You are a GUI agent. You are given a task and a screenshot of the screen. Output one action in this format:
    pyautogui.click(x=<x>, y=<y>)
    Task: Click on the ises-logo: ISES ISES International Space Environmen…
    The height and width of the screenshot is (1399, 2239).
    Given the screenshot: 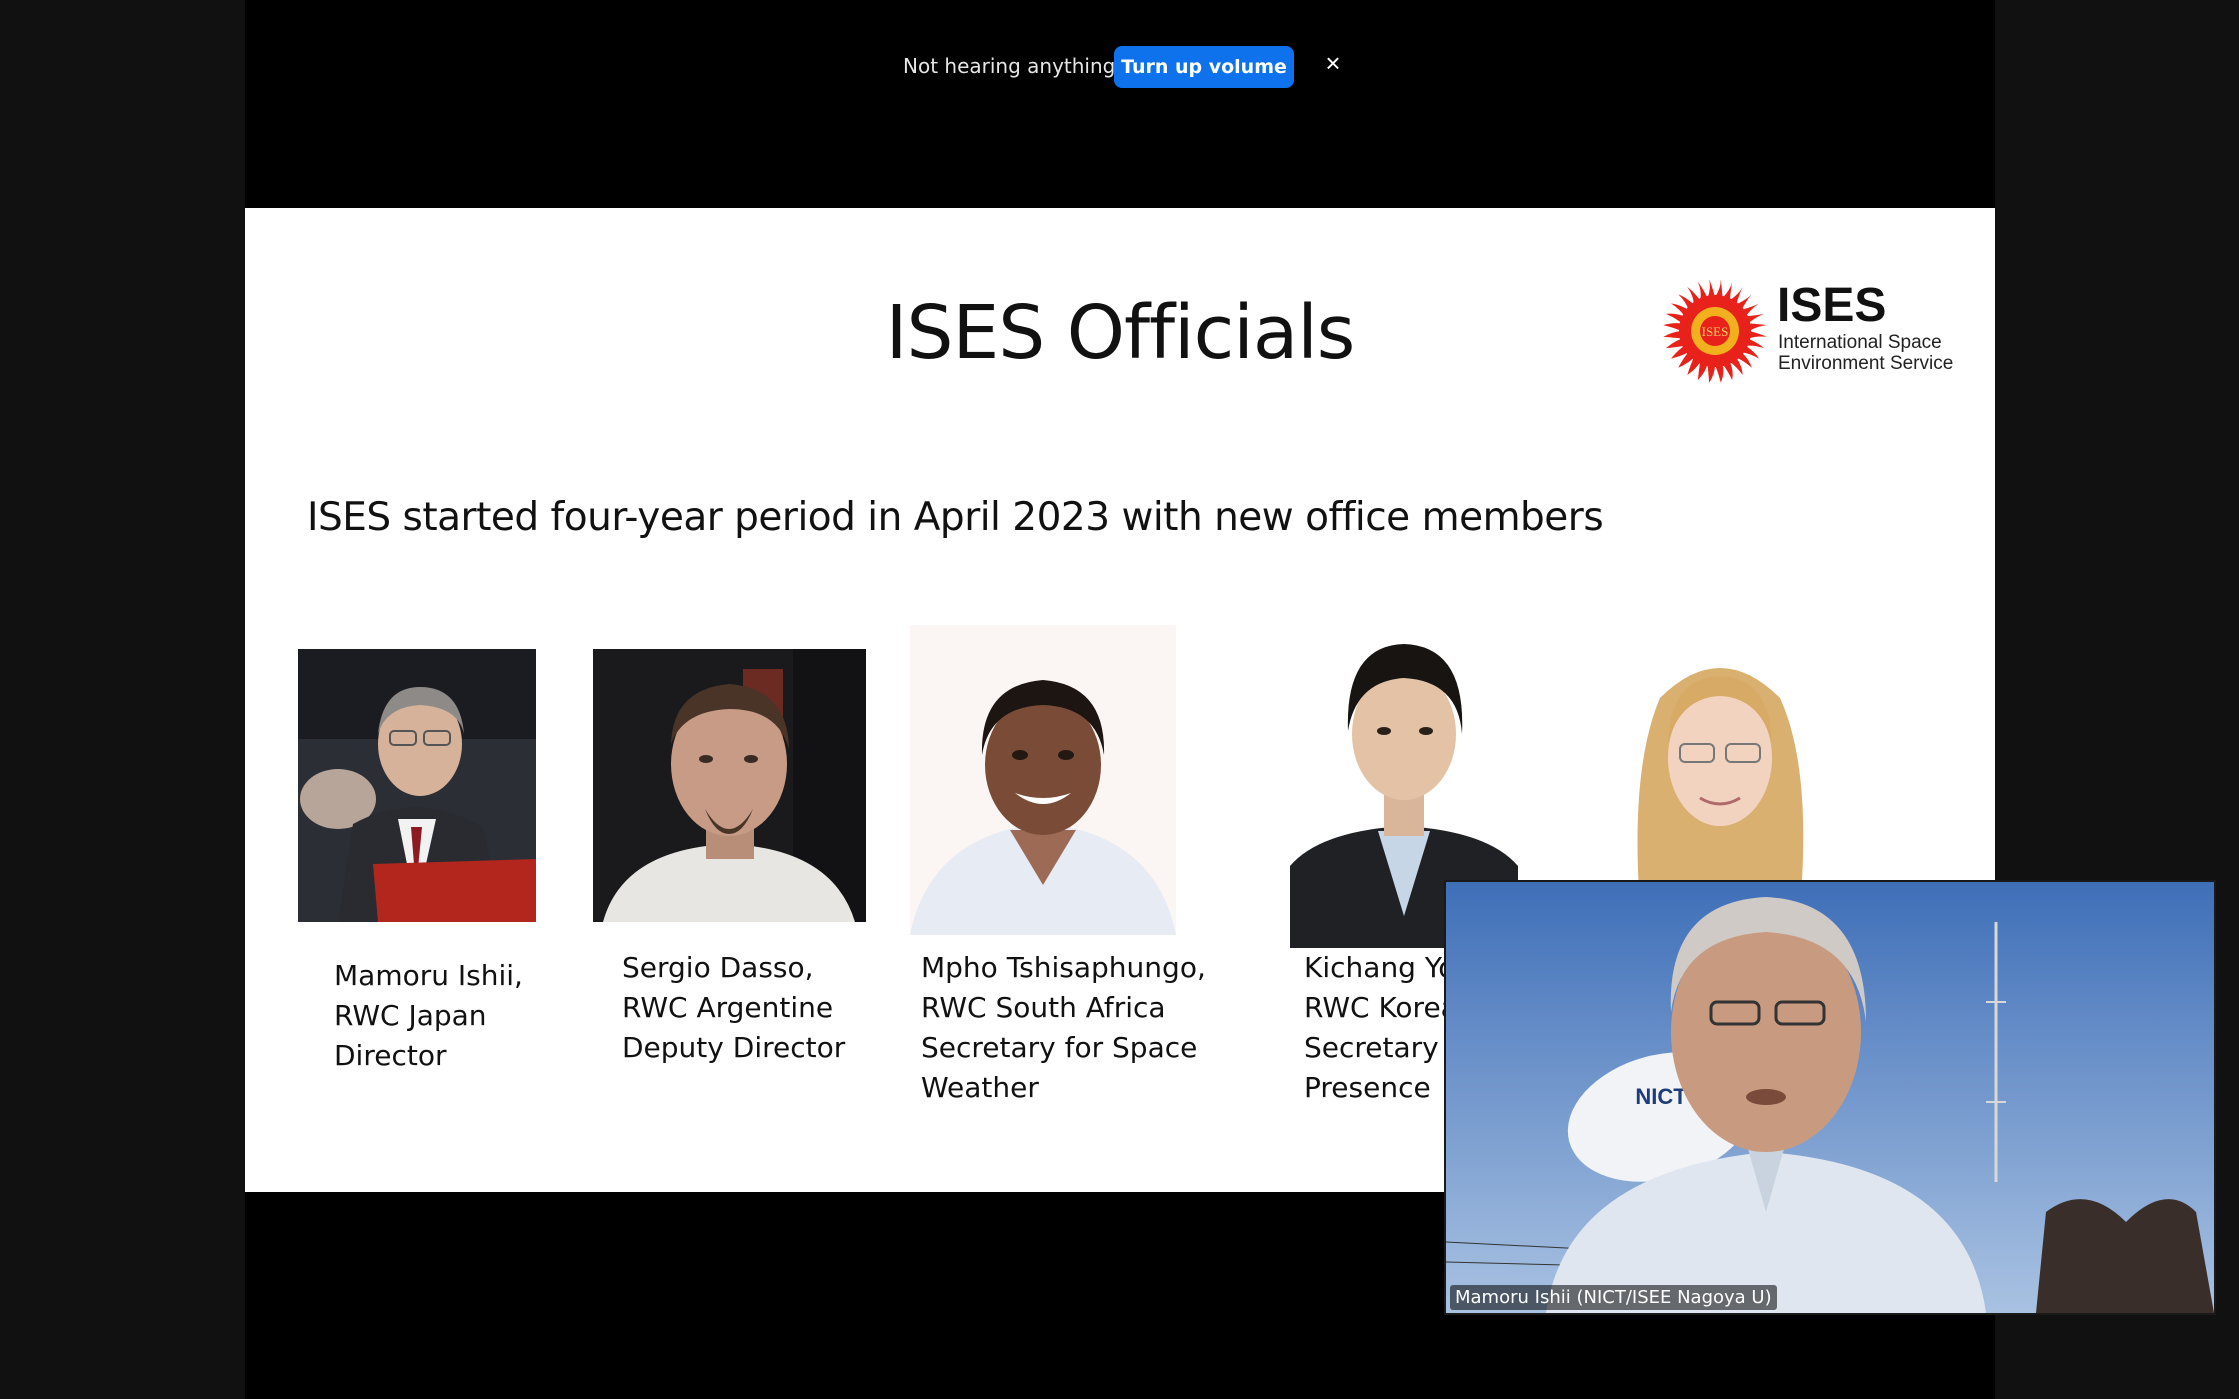 What is the action you would take?
    pyautogui.click(x=1817, y=333)
    